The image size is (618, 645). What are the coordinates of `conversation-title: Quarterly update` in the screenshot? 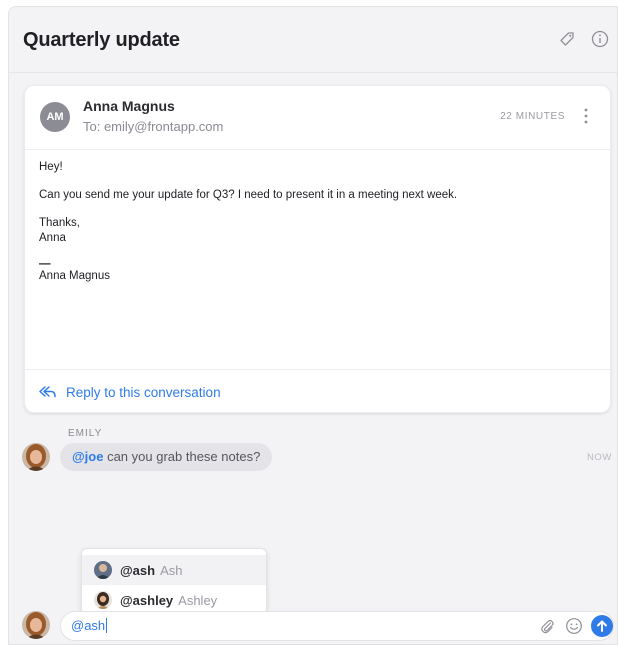 It's located at (101, 40).